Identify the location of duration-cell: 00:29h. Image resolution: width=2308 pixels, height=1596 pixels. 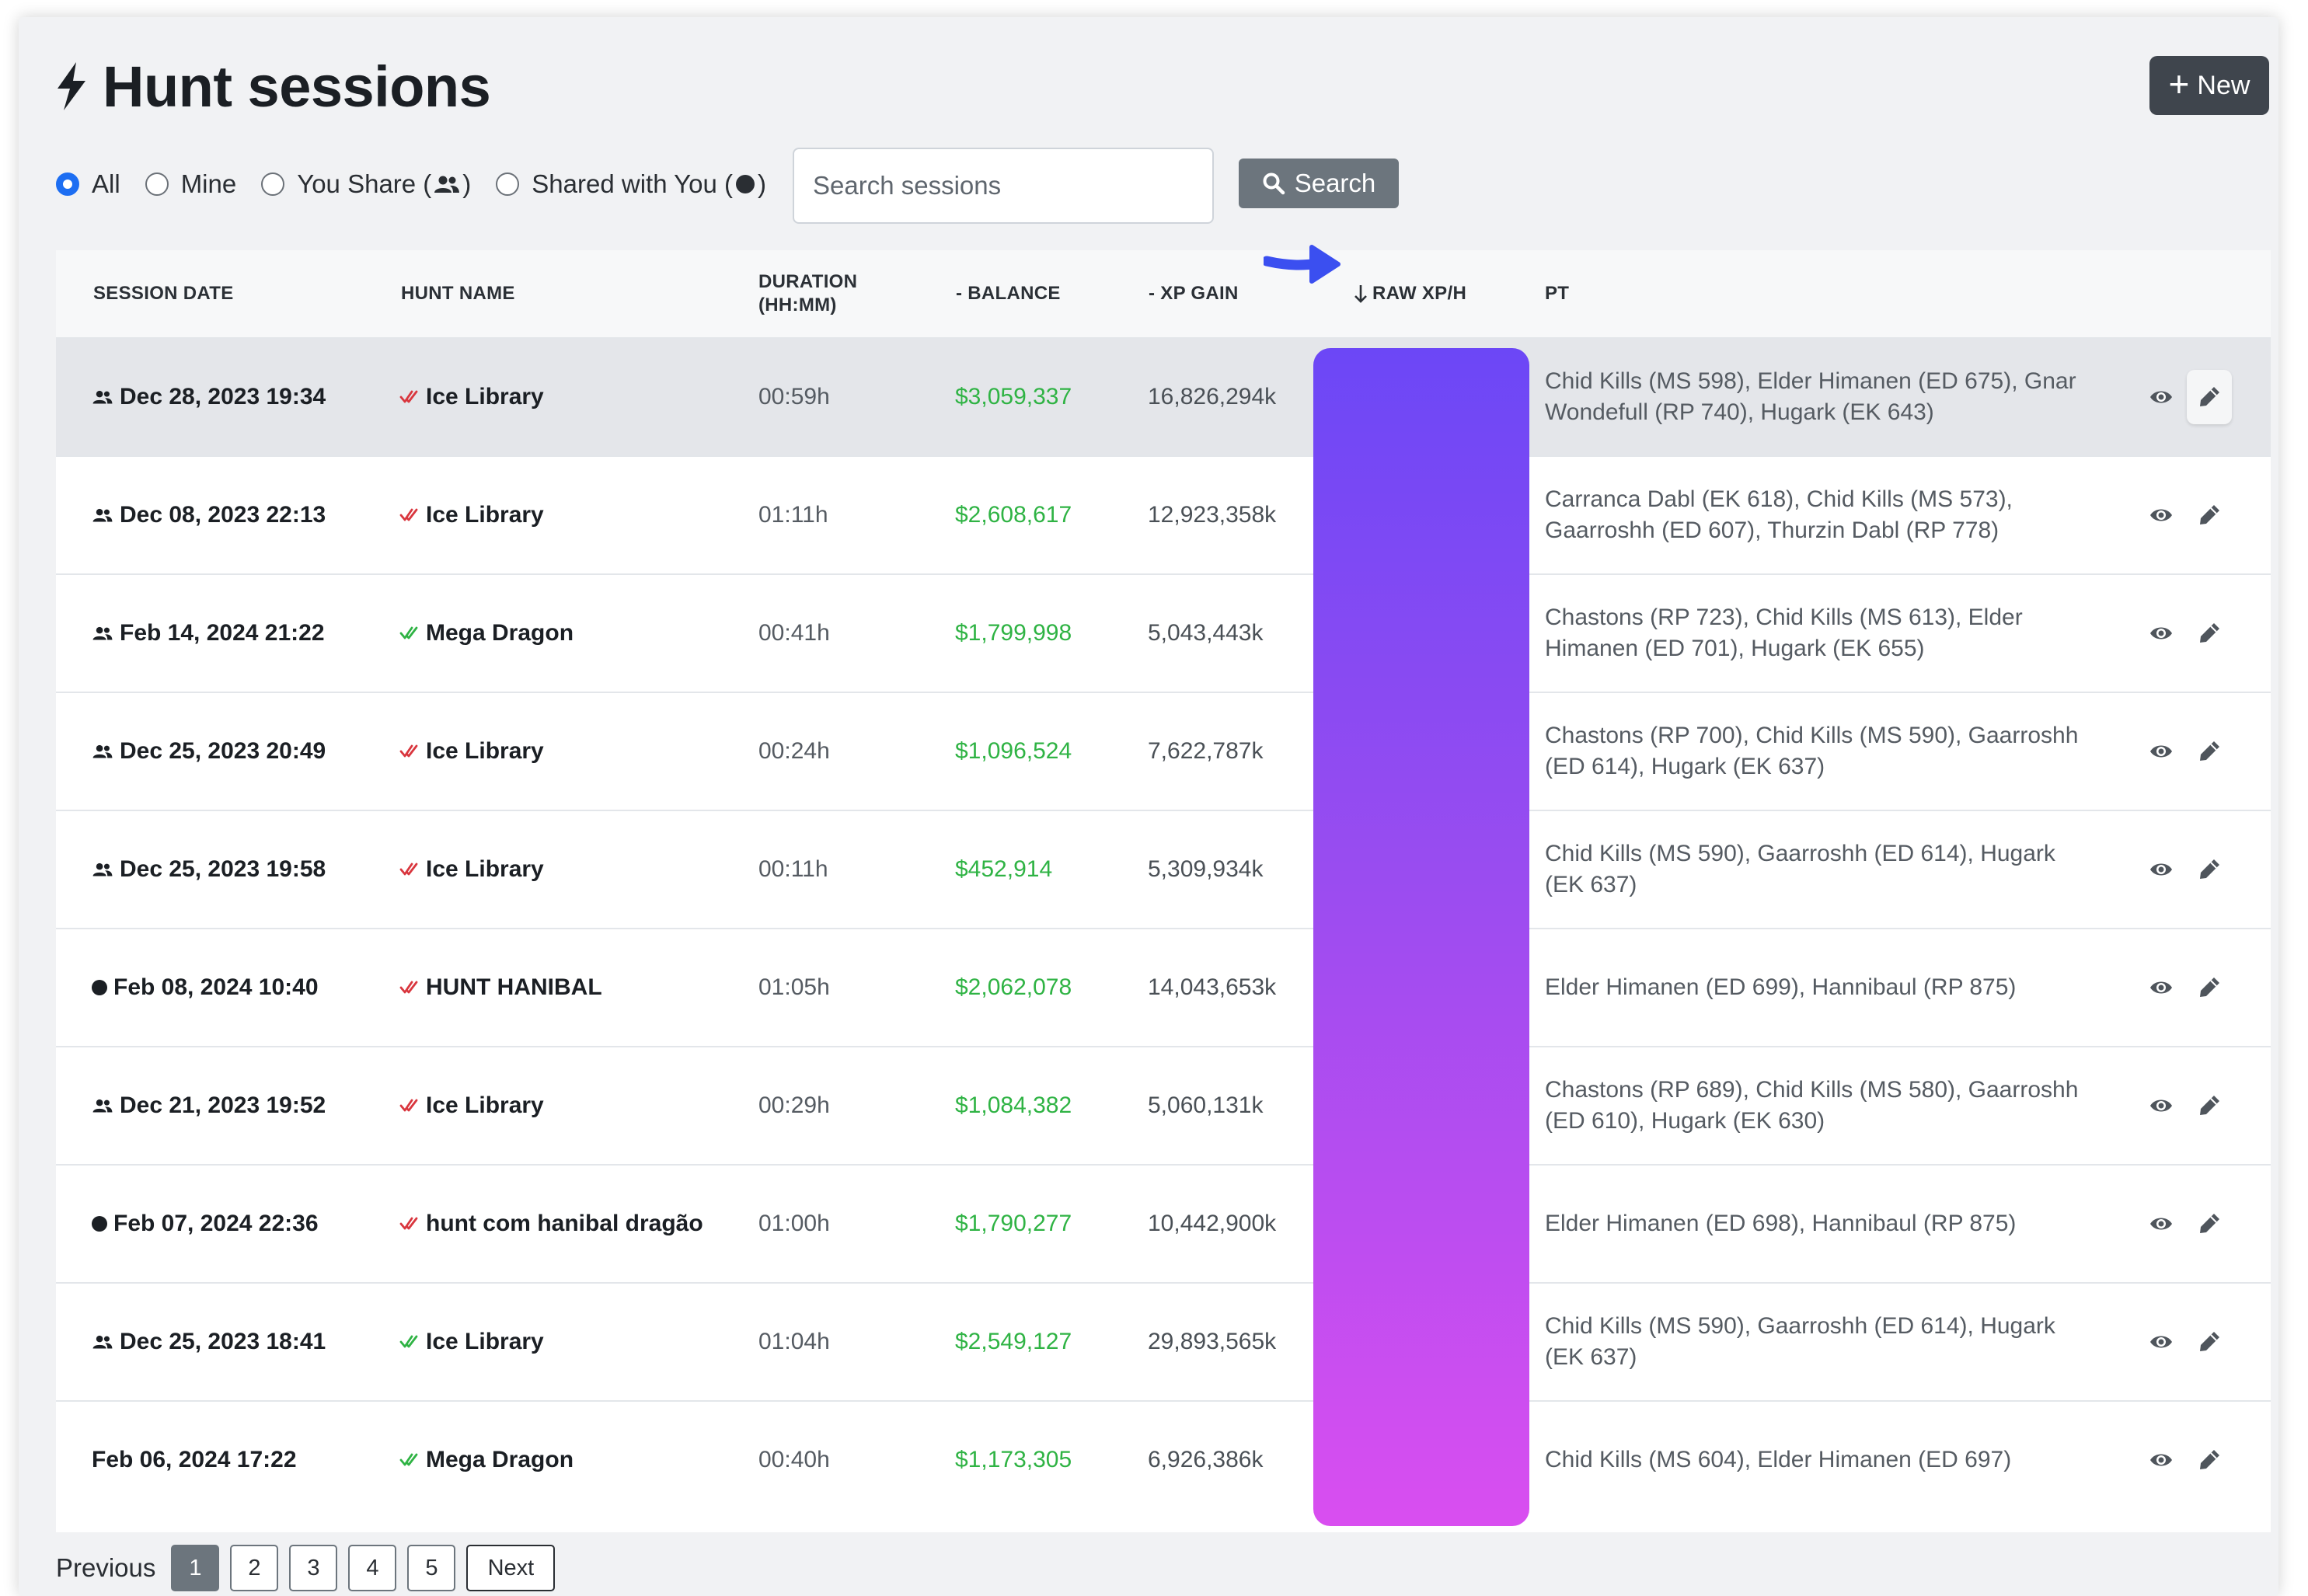
(794, 1105).